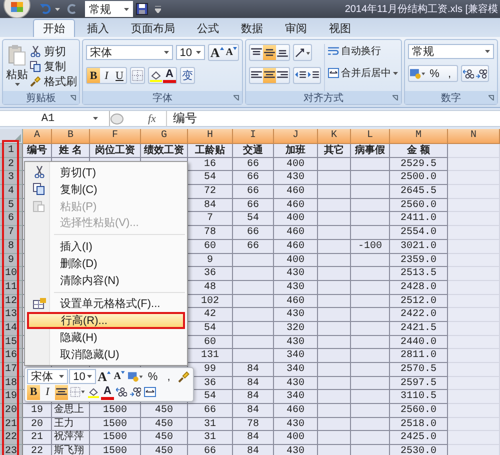 The height and width of the screenshot is (455, 500). I want to click on font-color-button: A, so click(107, 392).